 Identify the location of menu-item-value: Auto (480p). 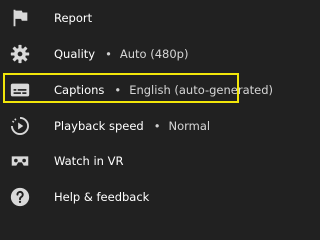
(154, 54).